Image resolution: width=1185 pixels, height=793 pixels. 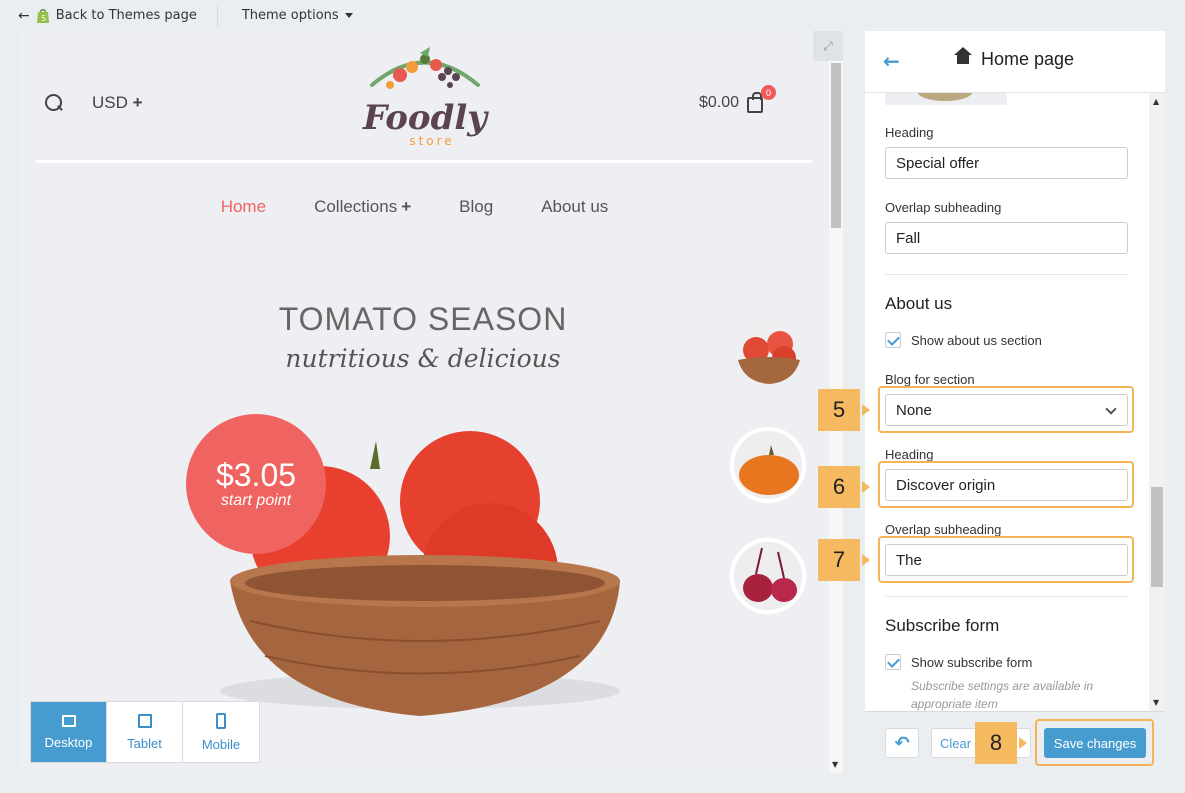 I want to click on heading1-label: Heading, so click(x=909, y=132).